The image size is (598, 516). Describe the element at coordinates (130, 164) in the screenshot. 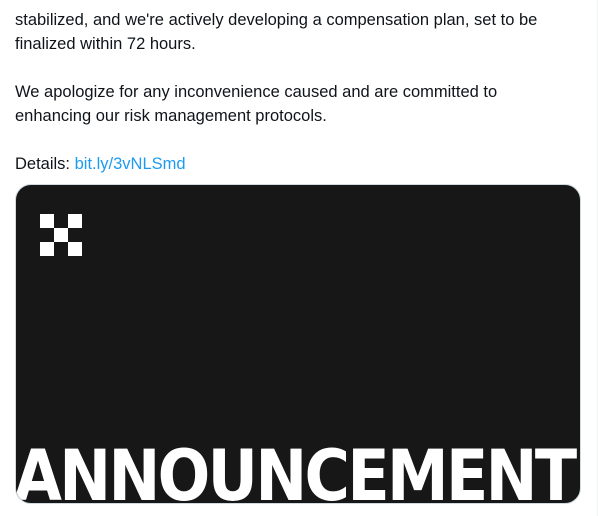

I see `details-link: bit.ly/3vNLSmd` at that location.